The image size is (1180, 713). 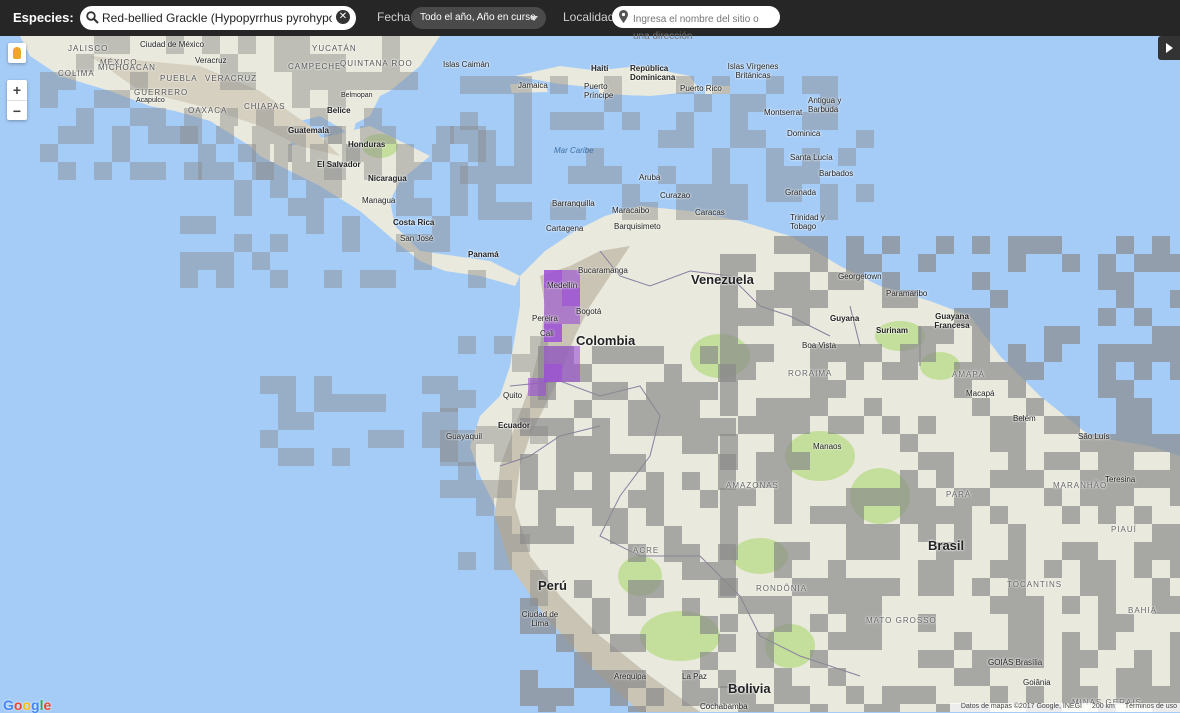 What do you see at coordinates (17, 111) in the screenshot?
I see `zoom-out-button: −` at bounding box center [17, 111].